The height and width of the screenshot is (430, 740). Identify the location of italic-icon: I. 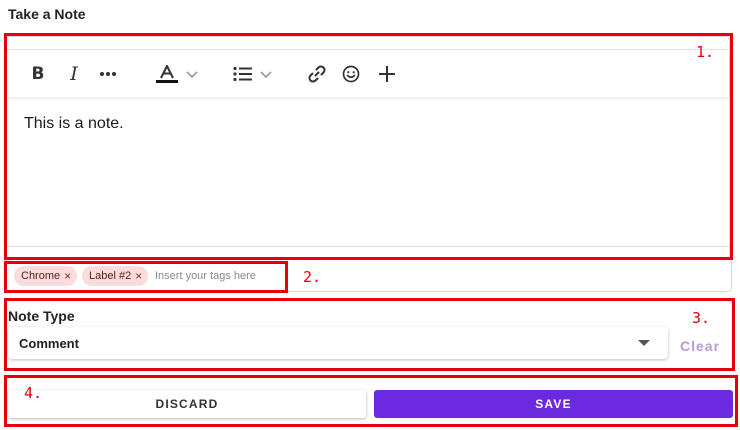
(74, 74).